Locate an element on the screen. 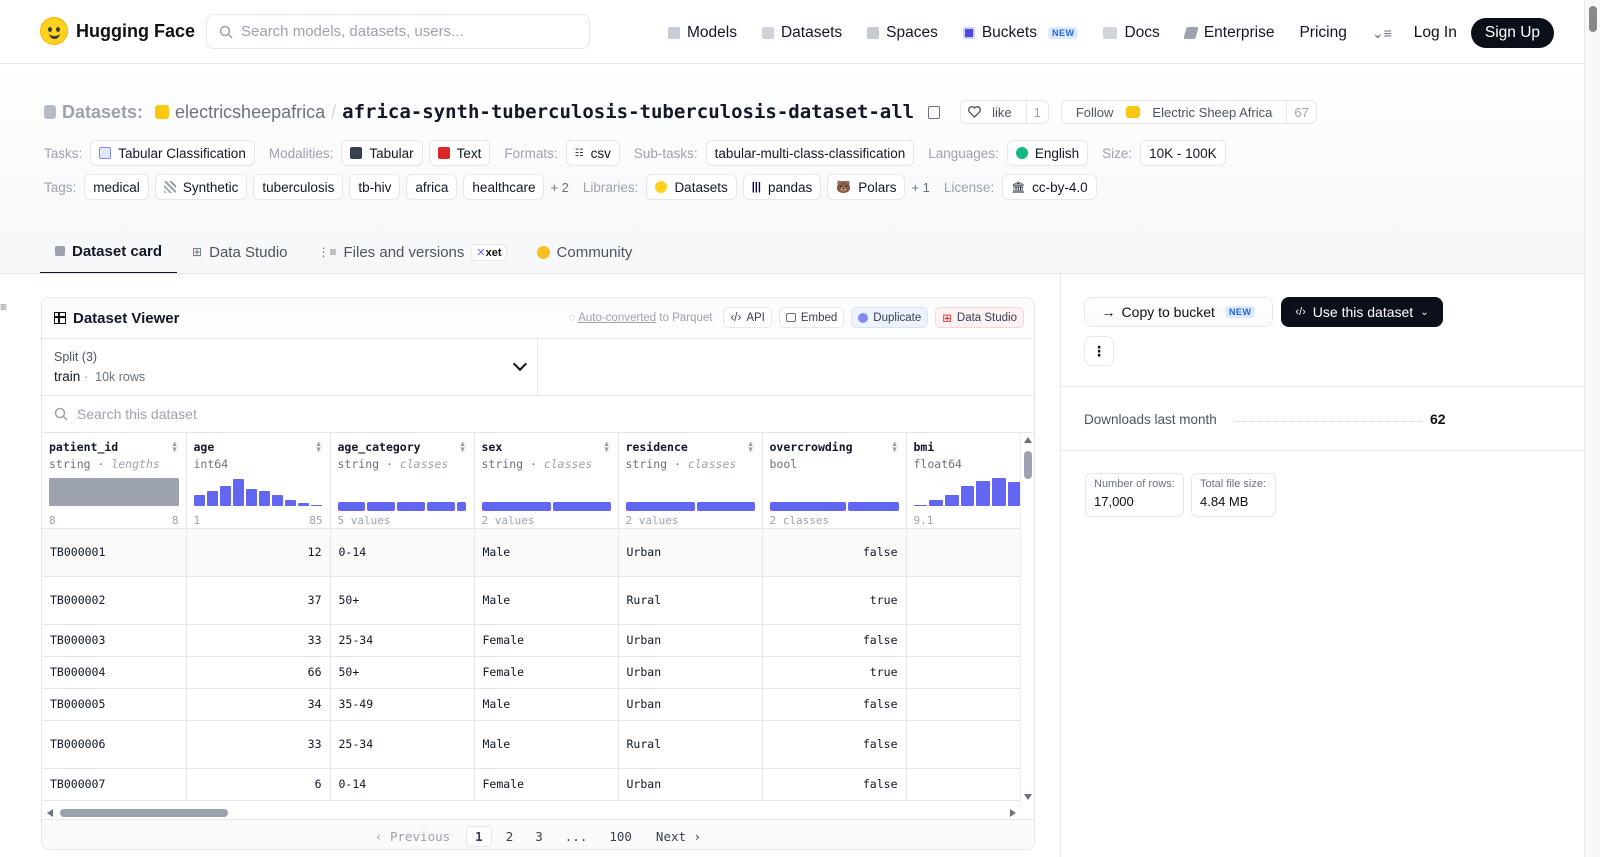 The width and height of the screenshot is (1600, 857). global-search-input is located at coordinates (406, 31).